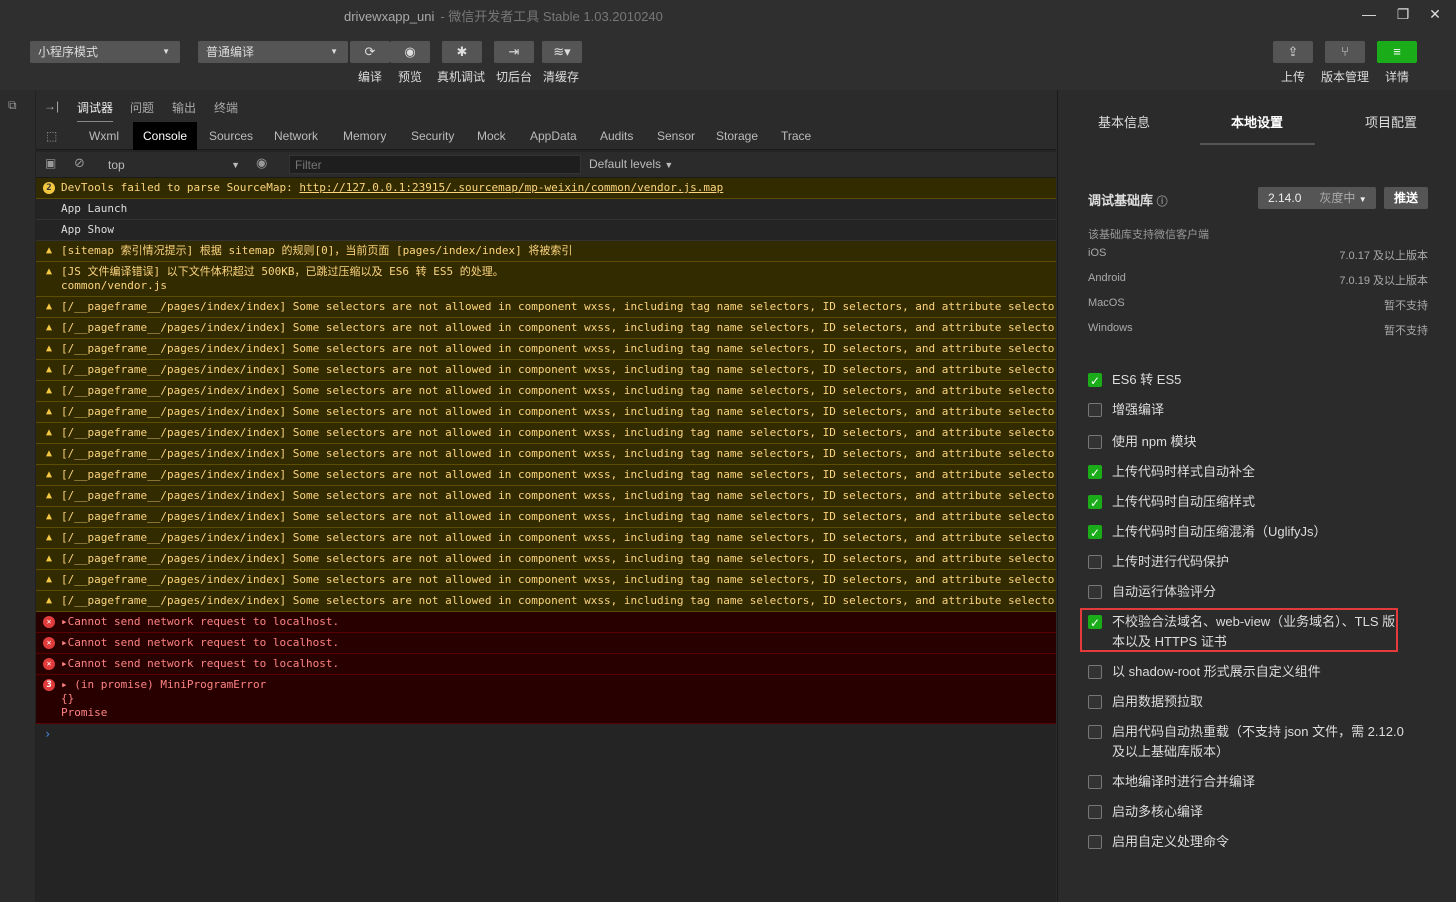  I want to click on console-message: App Show, so click(546, 230).